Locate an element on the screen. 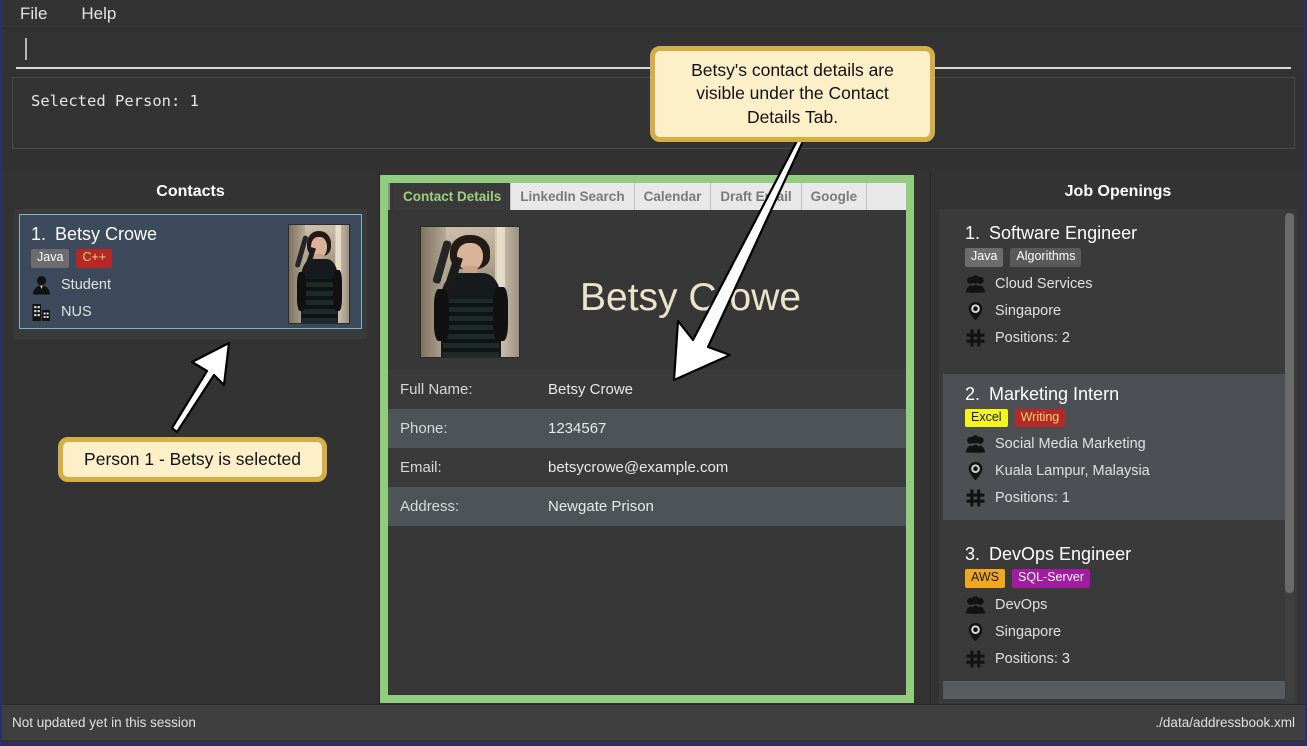  tag-algorithms: Algorithms is located at coordinates (1046, 257).